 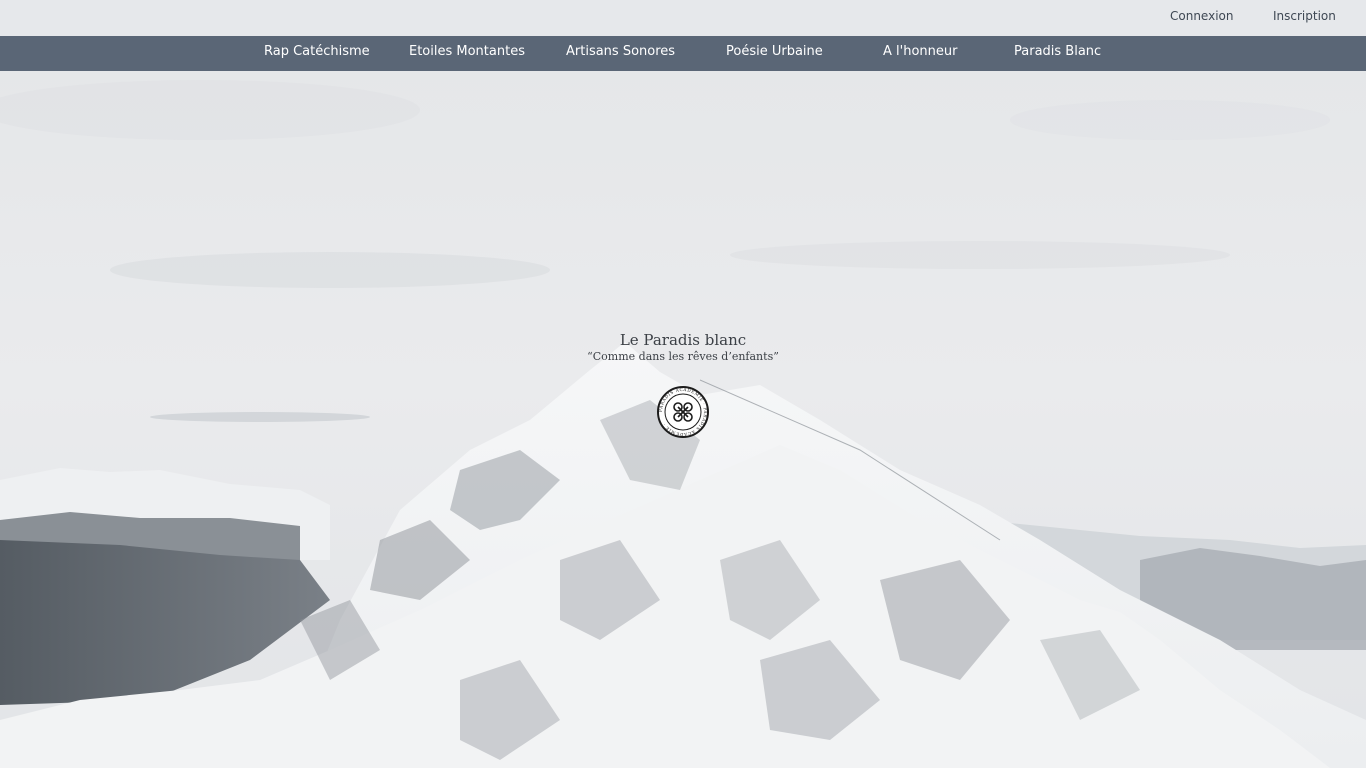 What do you see at coordinates (1202, 16) in the screenshot?
I see `login-link: Connexion` at bounding box center [1202, 16].